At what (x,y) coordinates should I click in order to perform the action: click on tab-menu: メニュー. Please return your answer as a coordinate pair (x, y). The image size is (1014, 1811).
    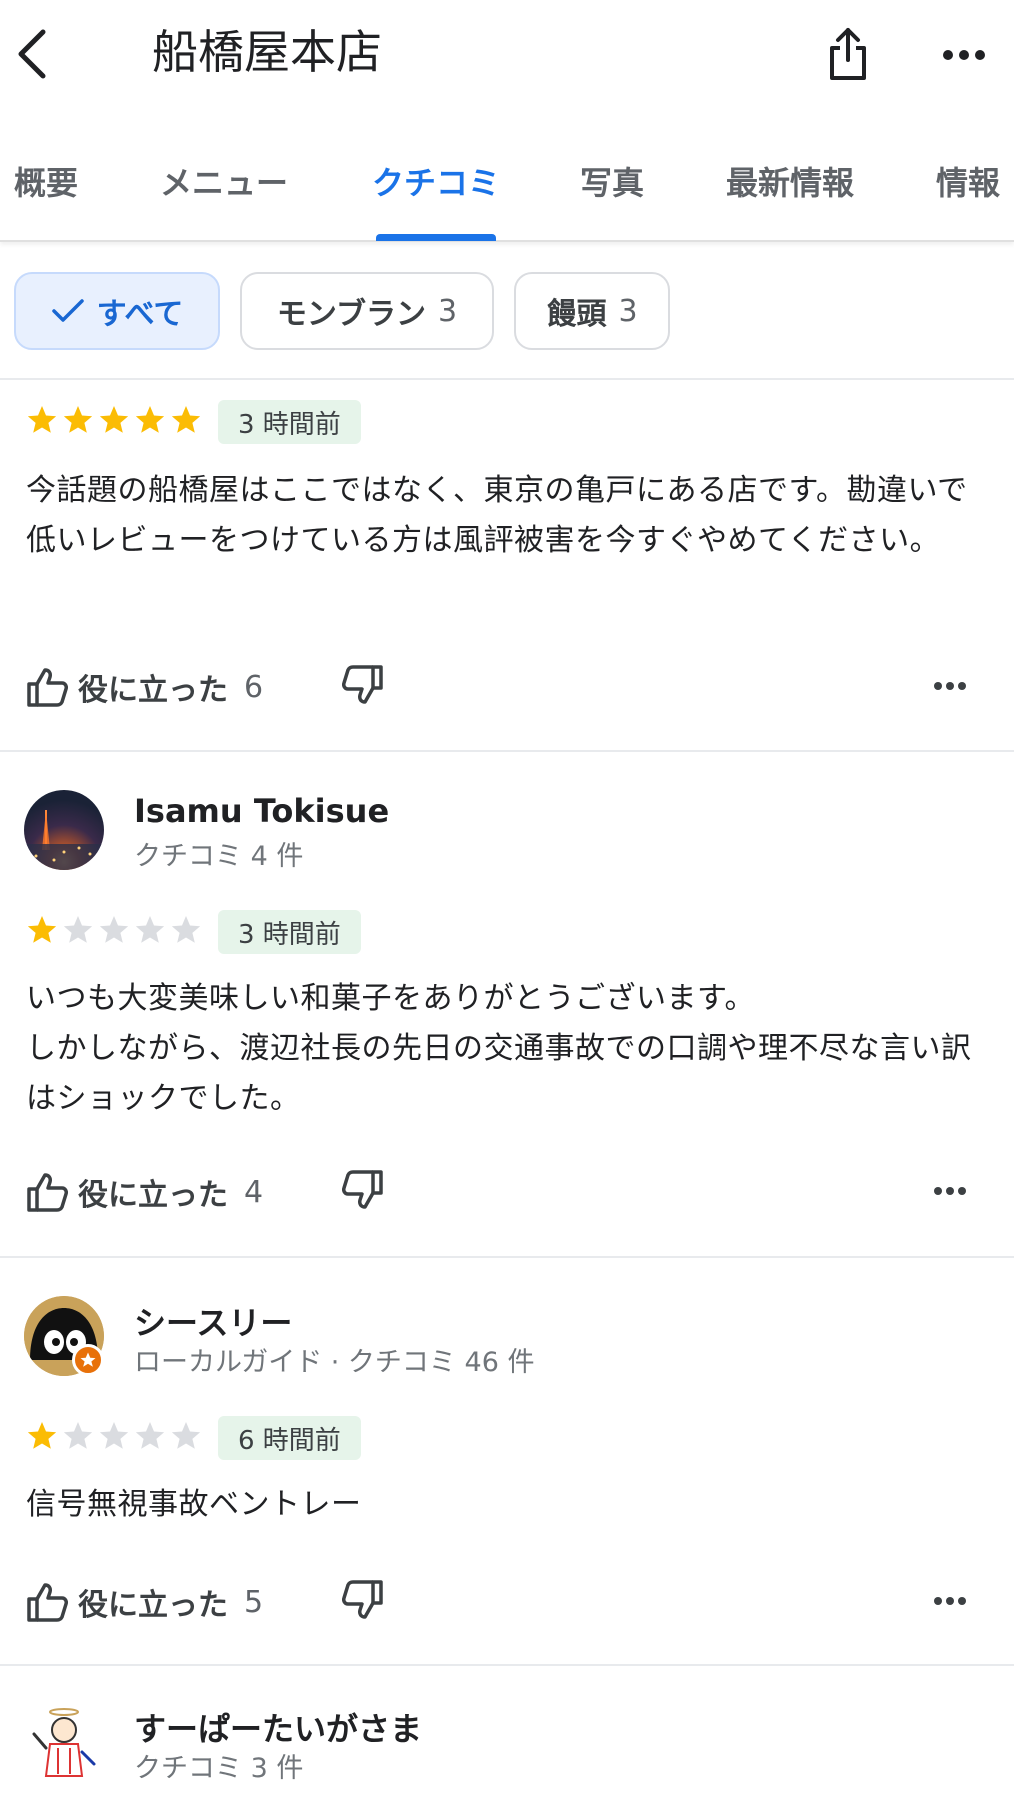
    Looking at the image, I should click on (224, 181).